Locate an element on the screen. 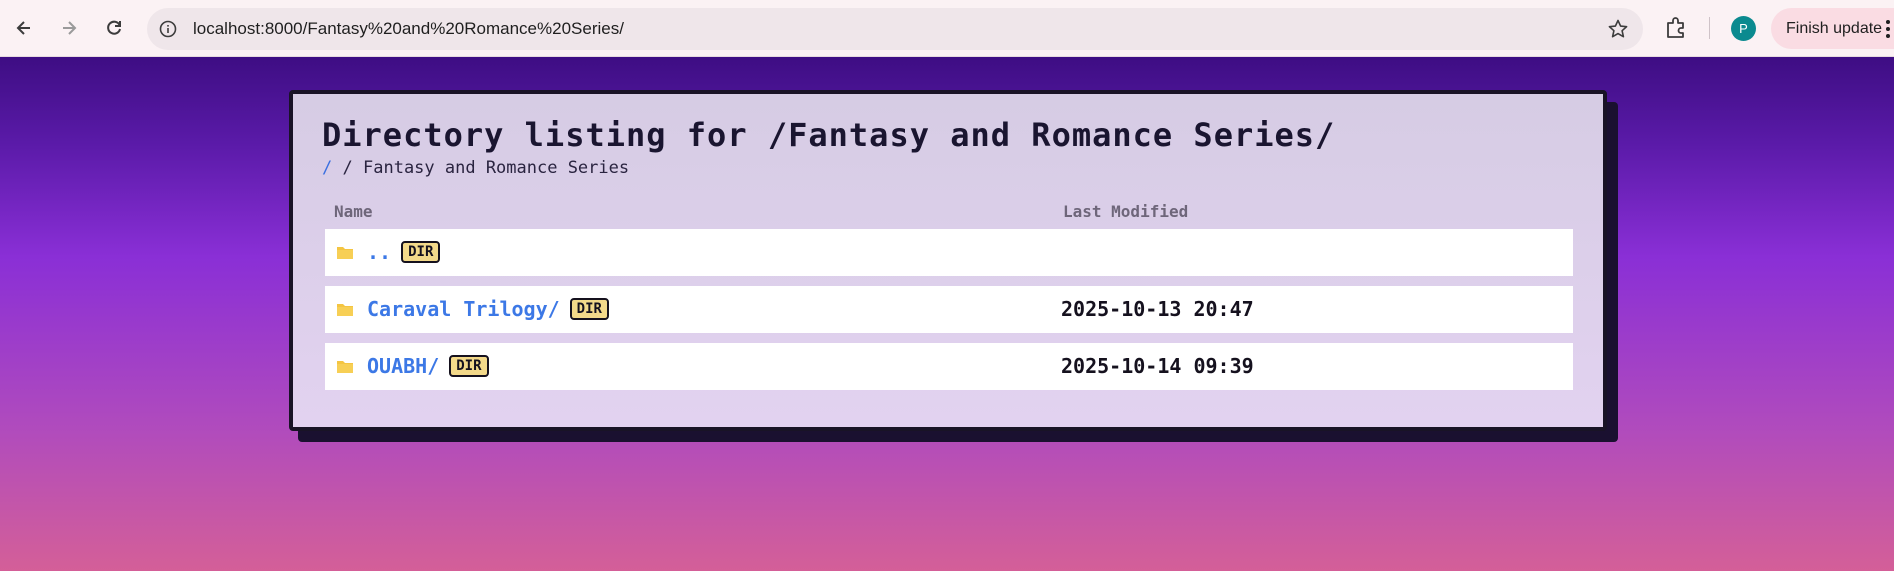 This screenshot has height=571, width=1894. finish-update-button: Finish update is located at coordinates (1832, 28).